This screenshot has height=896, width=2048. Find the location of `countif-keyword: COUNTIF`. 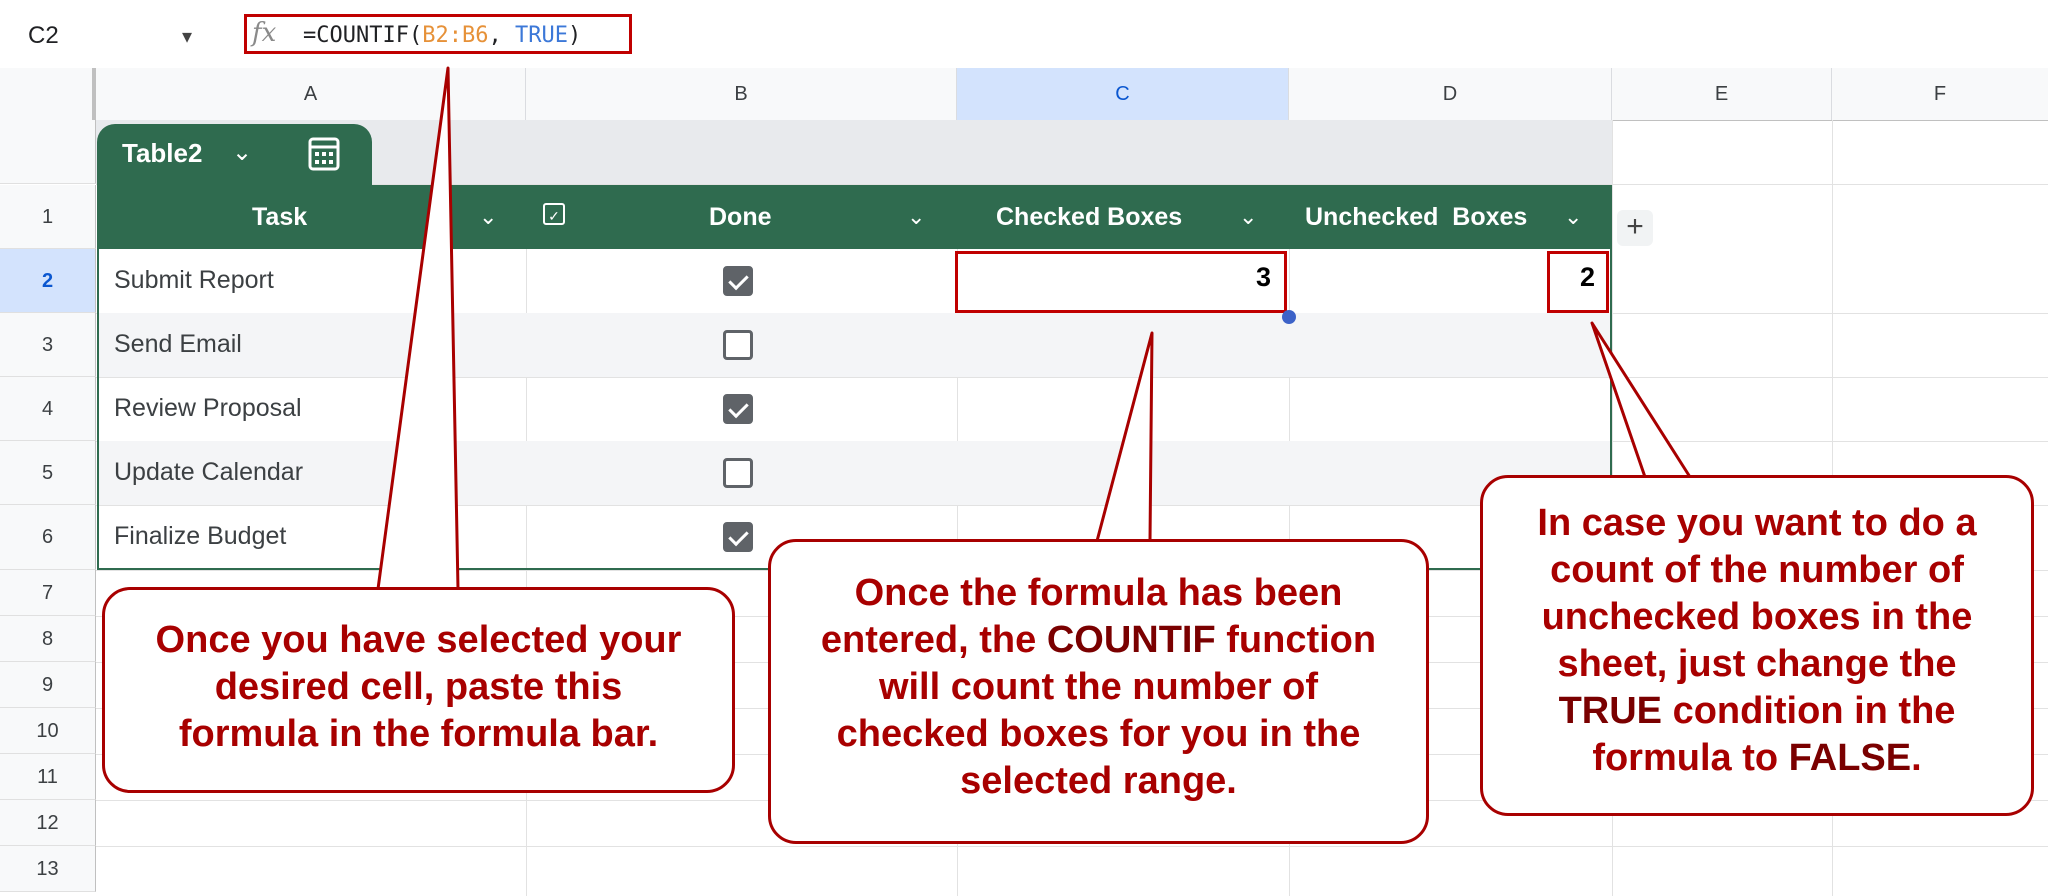

countif-keyword: COUNTIF is located at coordinates (1131, 640).